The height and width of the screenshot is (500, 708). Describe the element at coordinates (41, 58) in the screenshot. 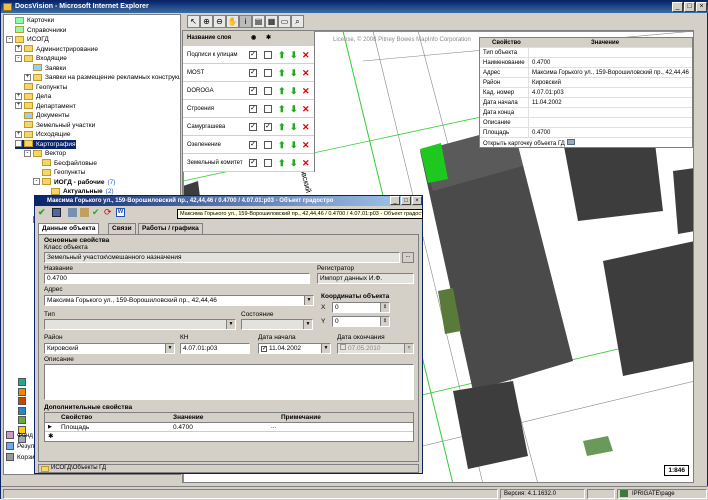

I see `tree-item: - Входящие` at that location.